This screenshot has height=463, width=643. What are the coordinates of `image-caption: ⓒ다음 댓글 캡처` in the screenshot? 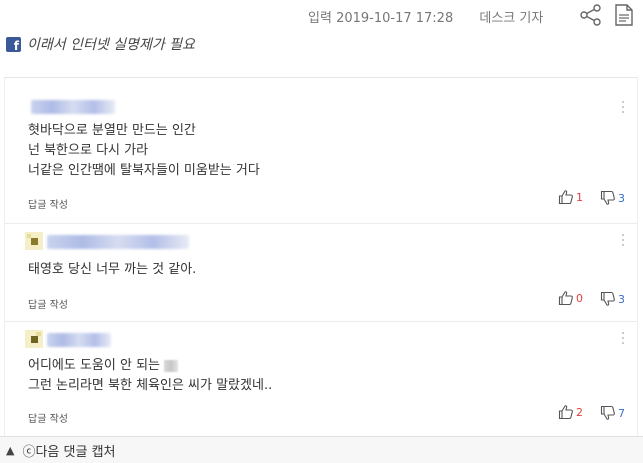 It's located at (69, 452).